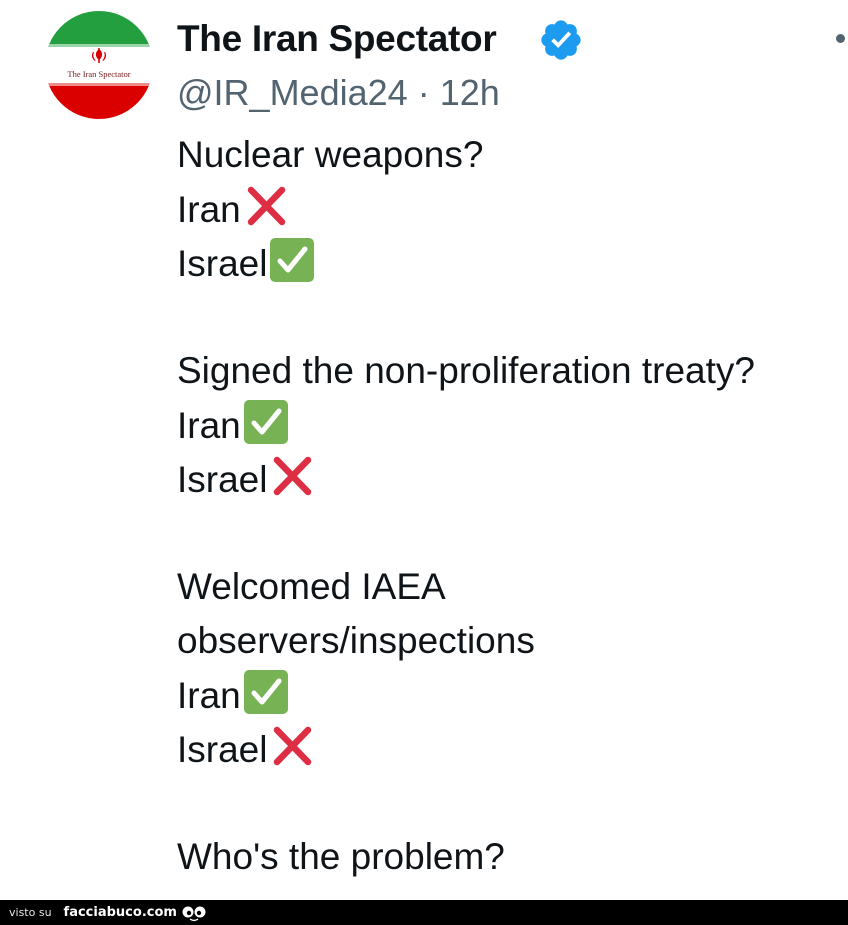  What do you see at coordinates (330, 154) in the screenshot?
I see `tweet-line-text: Nuclear weapons?` at bounding box center [330, 154].